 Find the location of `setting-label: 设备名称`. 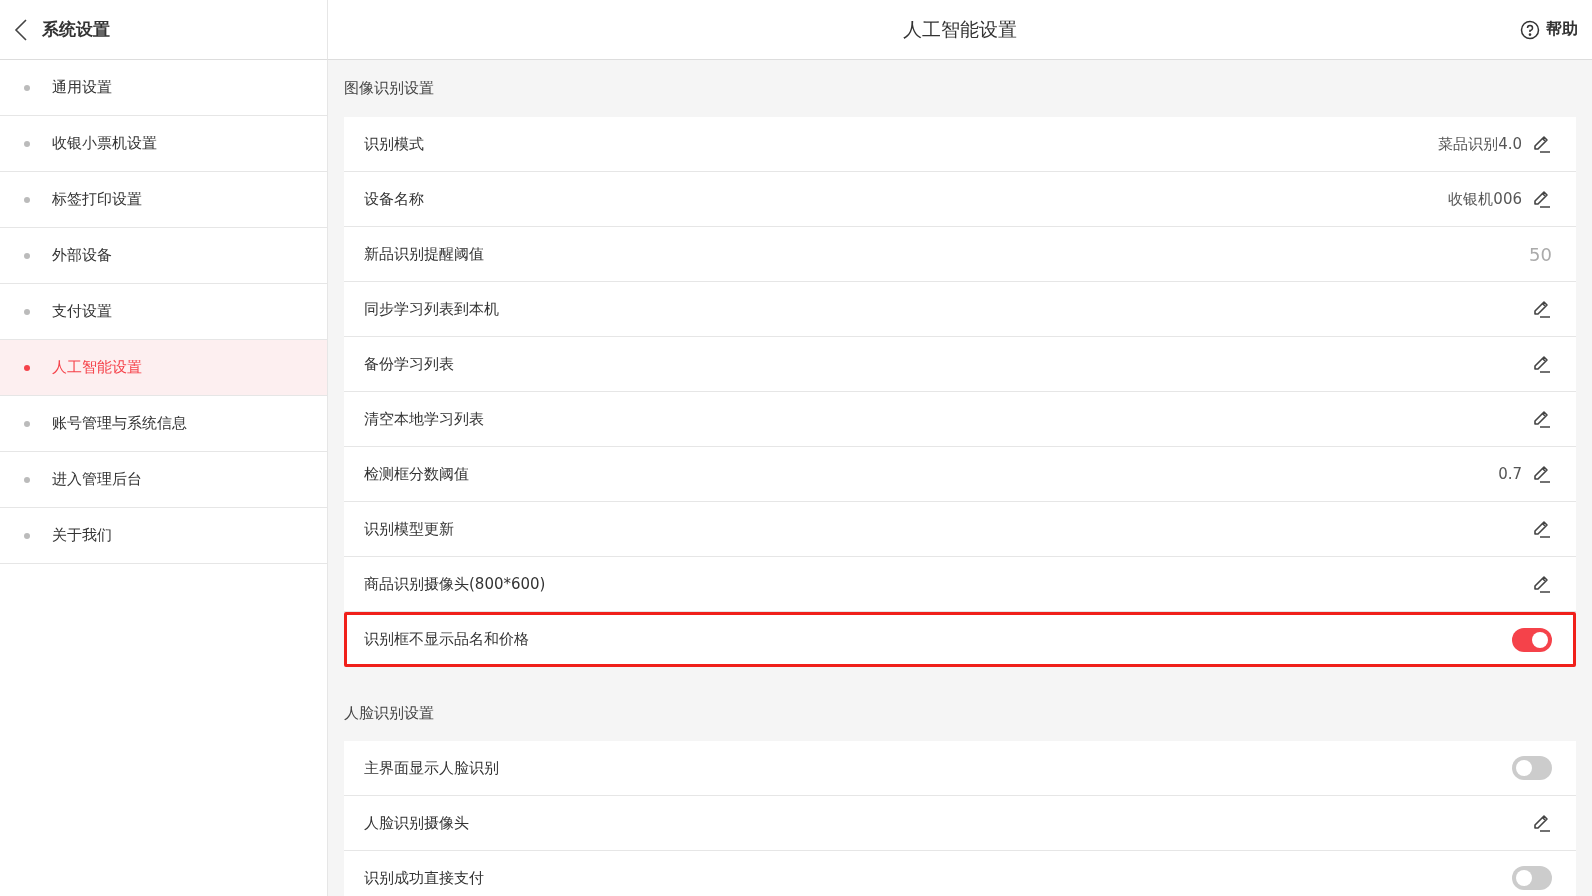

setting-label: 设备名称 is located at coordinates (394, 199).